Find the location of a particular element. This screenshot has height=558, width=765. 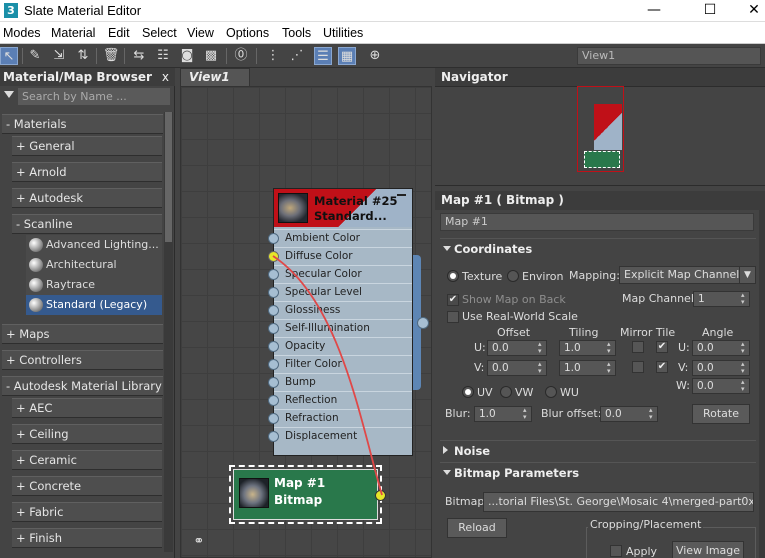

show-map-icon: ◙ is located at coordinates (187, 56).